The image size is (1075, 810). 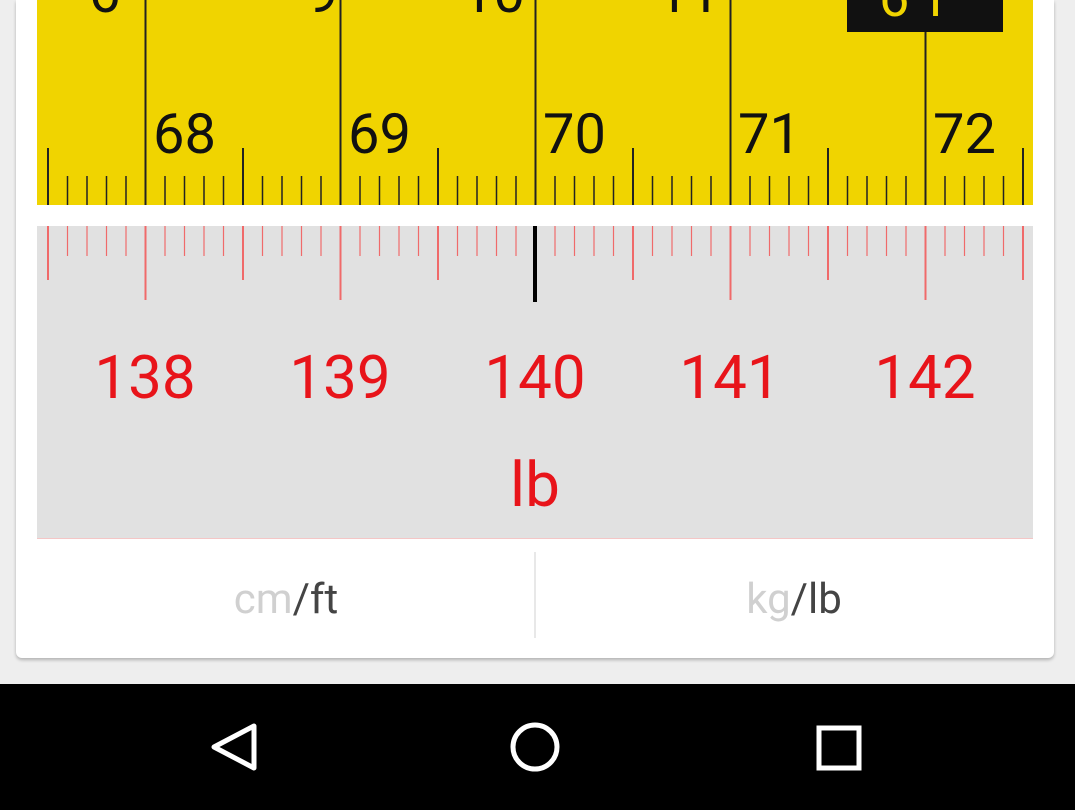 What do you see at coordinates (184, 134) in the screenshot?
I see `height-tick-label: 68` at bounding box center [184, 134].